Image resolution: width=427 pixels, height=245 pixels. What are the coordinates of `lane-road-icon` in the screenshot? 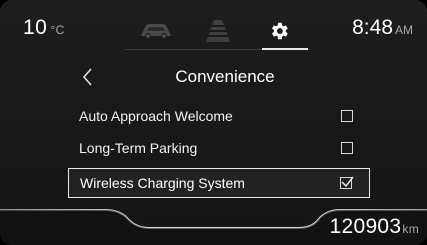 It's located at (217, 31).